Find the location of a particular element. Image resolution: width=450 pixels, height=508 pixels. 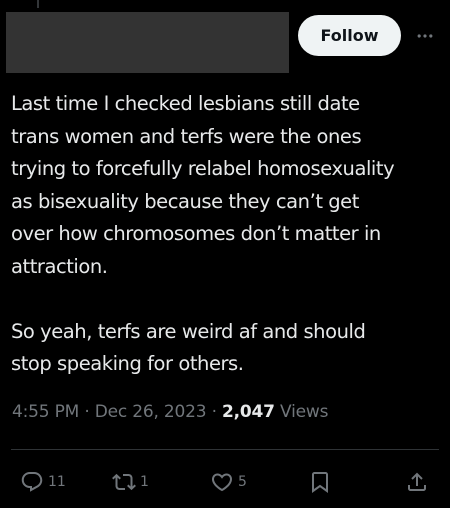

more-horizontal-icon is located at coordinates (425, 36).